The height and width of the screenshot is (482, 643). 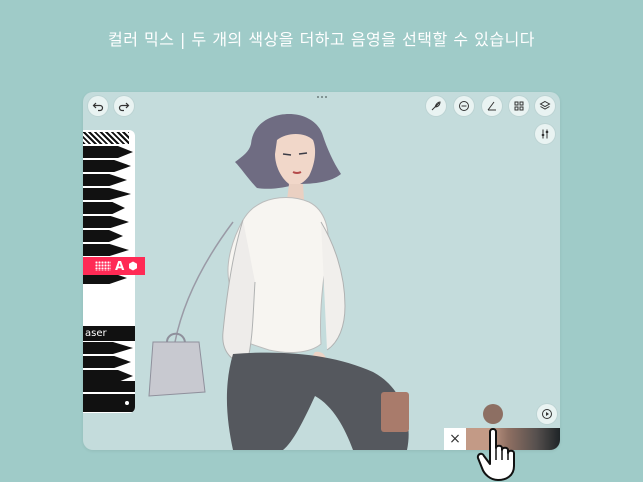 I want to click on guides-button, so click(x=492, y=106).